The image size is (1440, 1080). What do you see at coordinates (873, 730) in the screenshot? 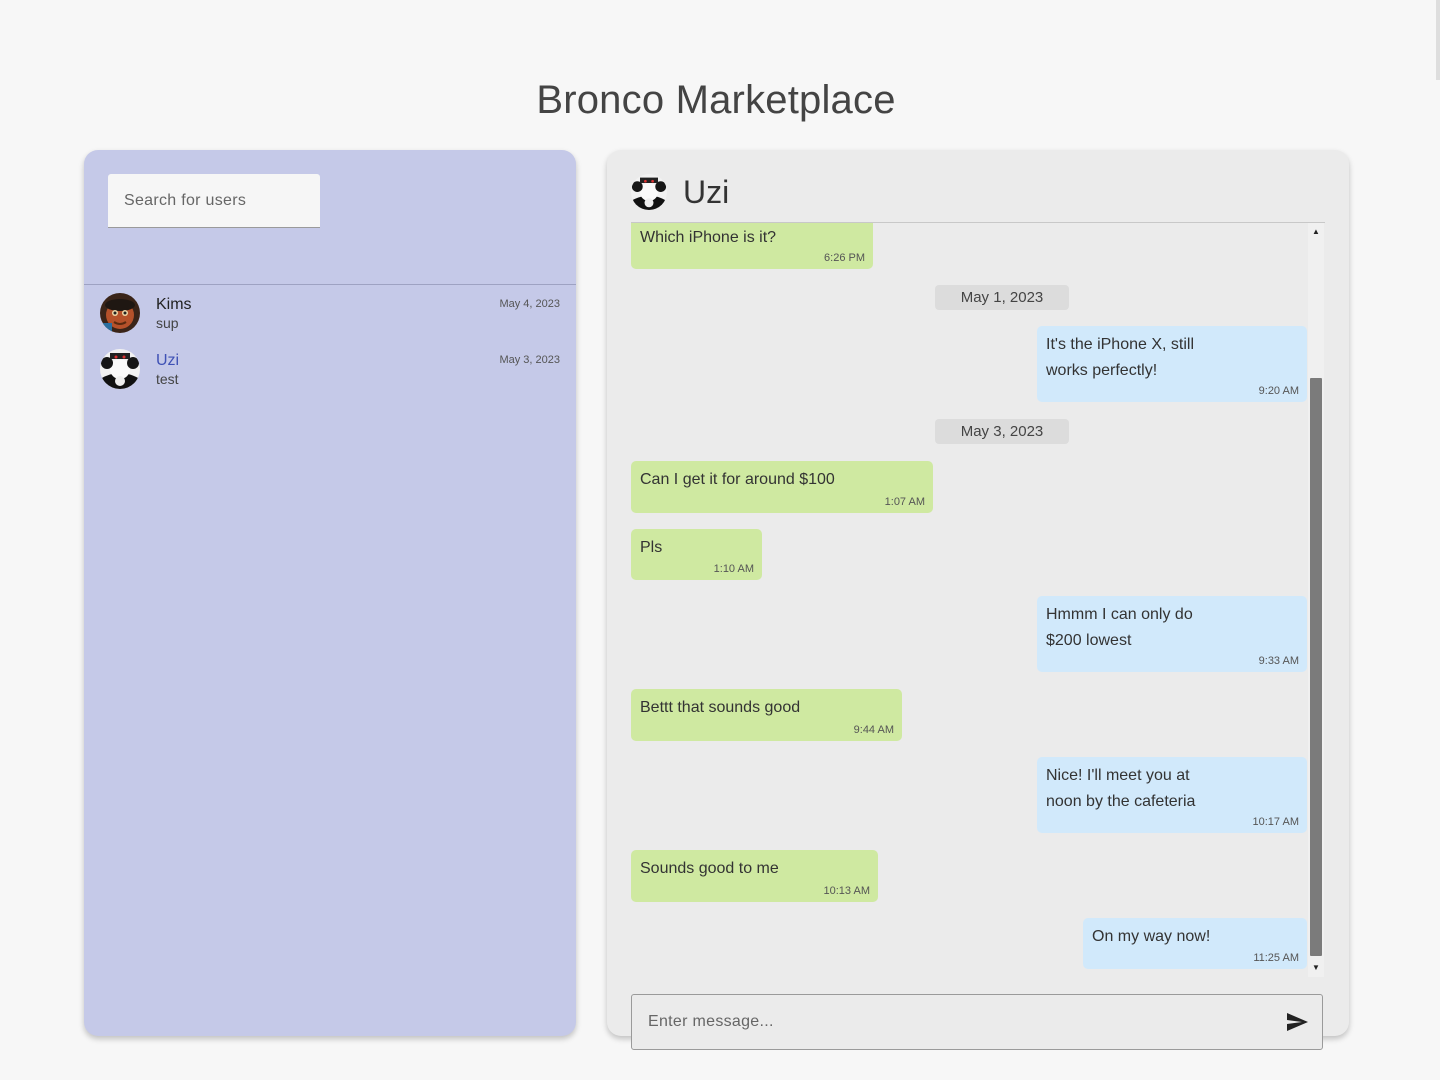
I see `message-time: 9:44 AM` at bounding box center [873, 730].